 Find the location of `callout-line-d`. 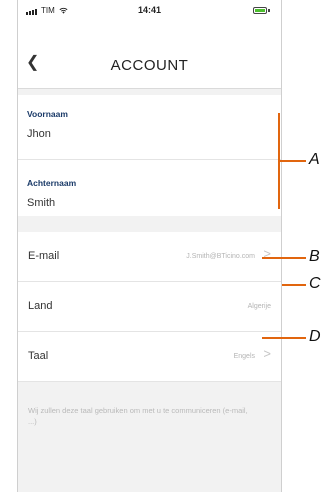

callout-line-d is located at coordinates (284, 338).